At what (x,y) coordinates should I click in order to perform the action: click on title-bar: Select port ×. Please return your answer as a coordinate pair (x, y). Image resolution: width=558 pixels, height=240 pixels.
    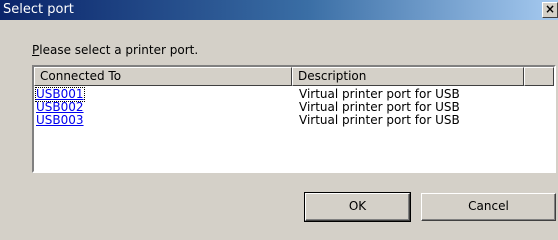
    Looking at the image, I should click on (279, 10).